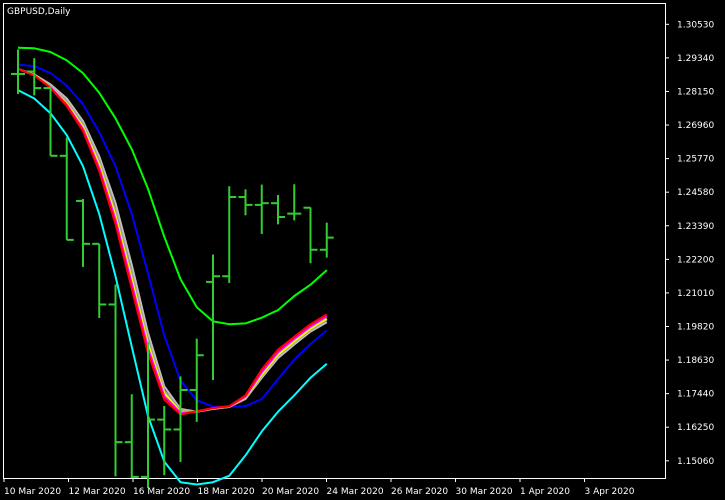  I want to click on date-label: 16 Mar 2020, so click(161, 492).